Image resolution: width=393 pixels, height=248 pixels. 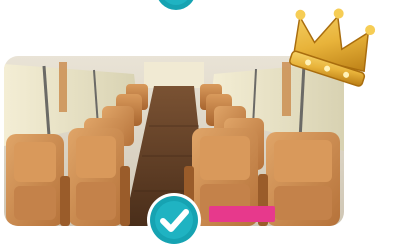 I want to click on check-badge-icon-top, so click(x=176, y=5).